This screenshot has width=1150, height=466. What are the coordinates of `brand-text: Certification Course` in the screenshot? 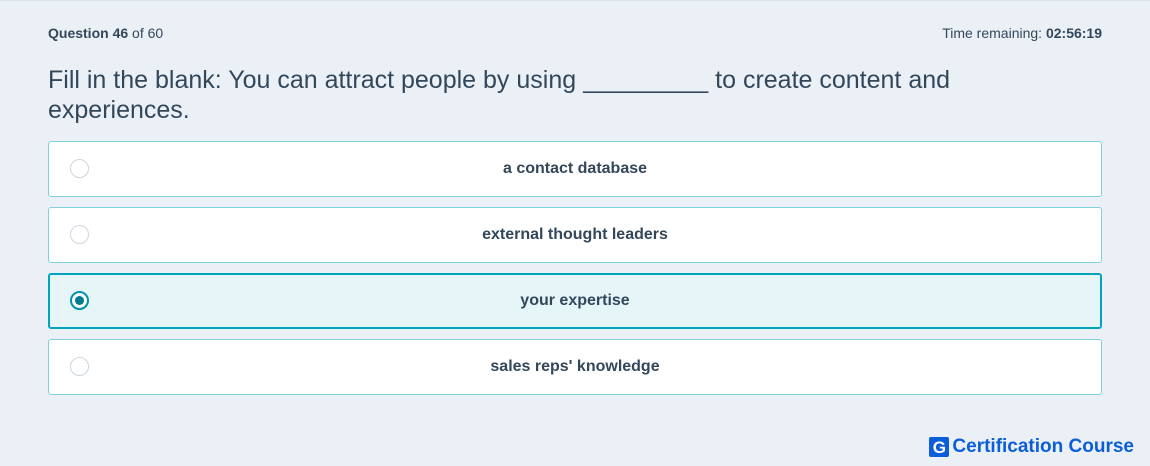 It's located at (1043, 446).